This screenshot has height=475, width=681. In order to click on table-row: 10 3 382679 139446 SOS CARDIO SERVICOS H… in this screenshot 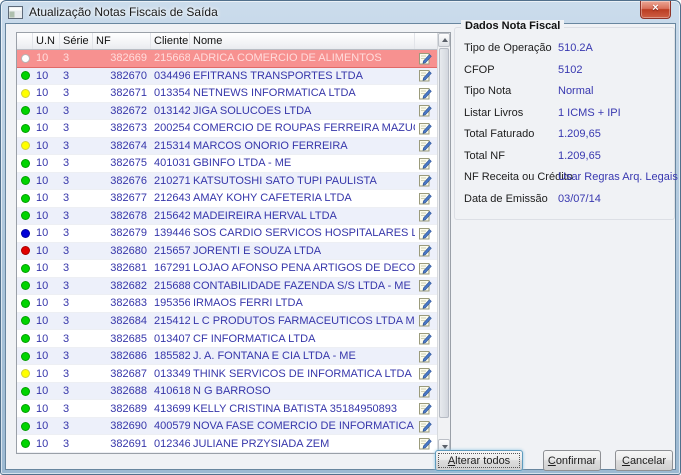, I will do `click(227, 234)`.